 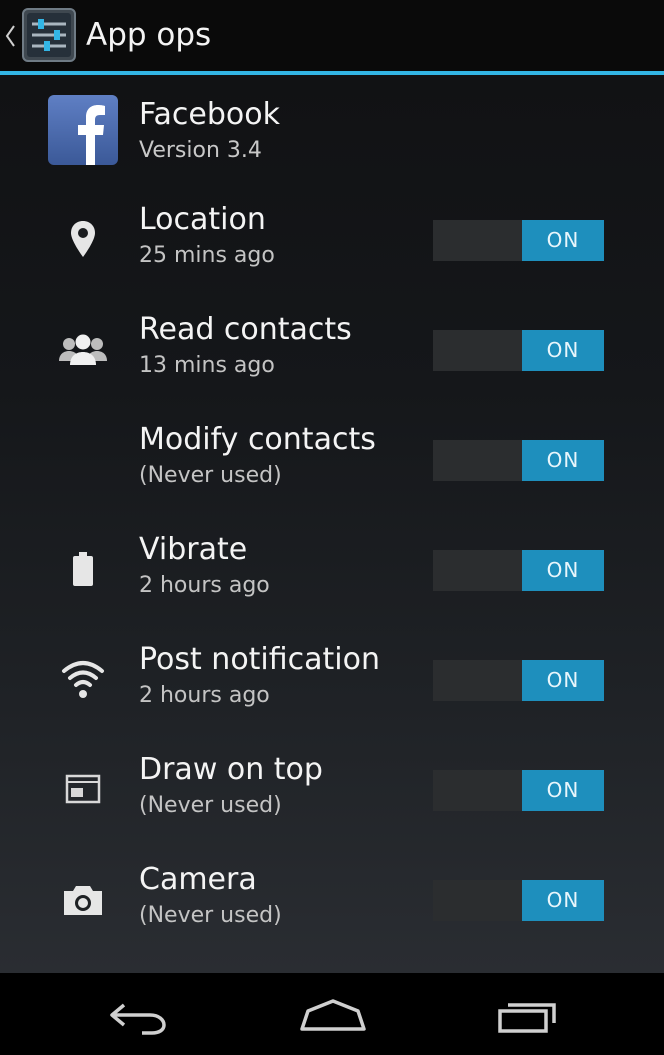 I want to click on draw-on-top-toggle: ON, so click(x=518, y=790).